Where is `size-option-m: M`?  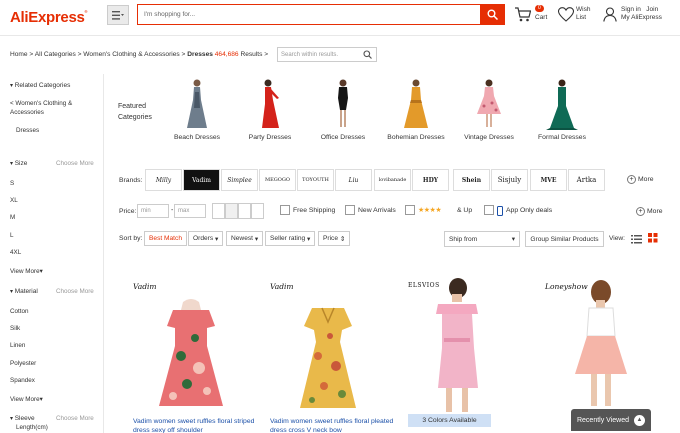
size-option-m: M is located at coordinates (12, 217).